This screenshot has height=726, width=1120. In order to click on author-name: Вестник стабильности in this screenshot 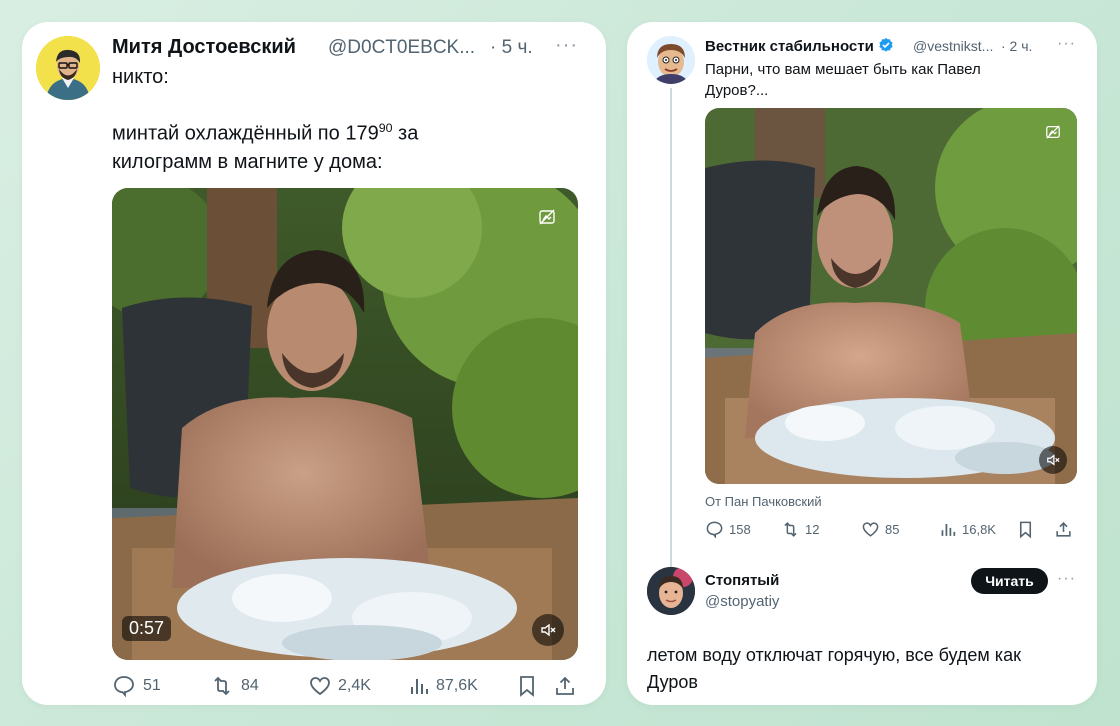, I will do `click(799, 46)`.